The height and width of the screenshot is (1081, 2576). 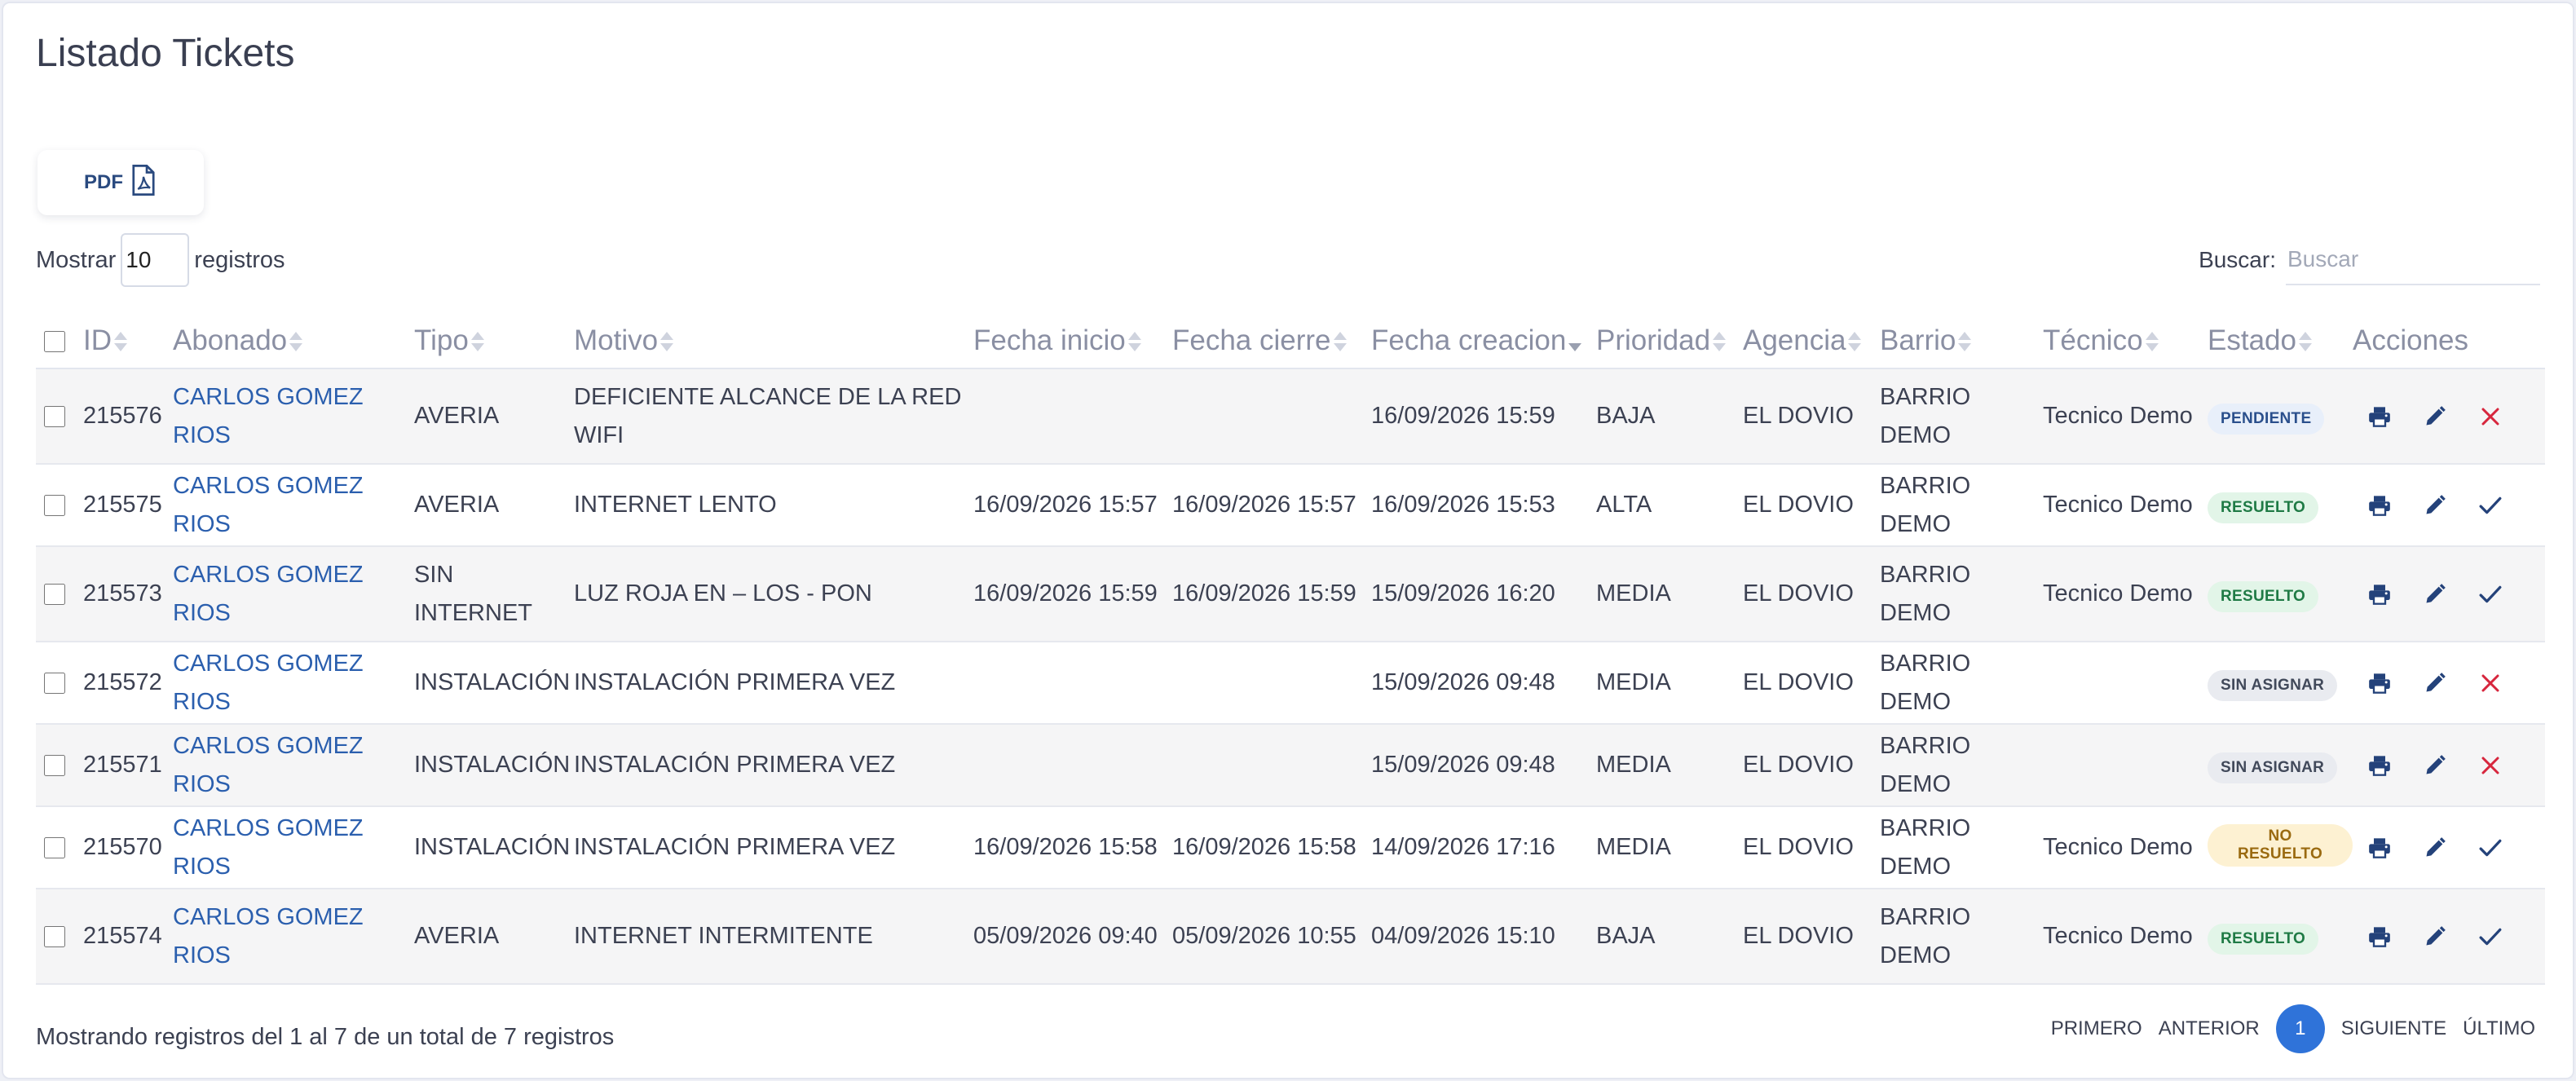 I want to click on status-badge: RESUELTO, so click(x=2263, y=597).